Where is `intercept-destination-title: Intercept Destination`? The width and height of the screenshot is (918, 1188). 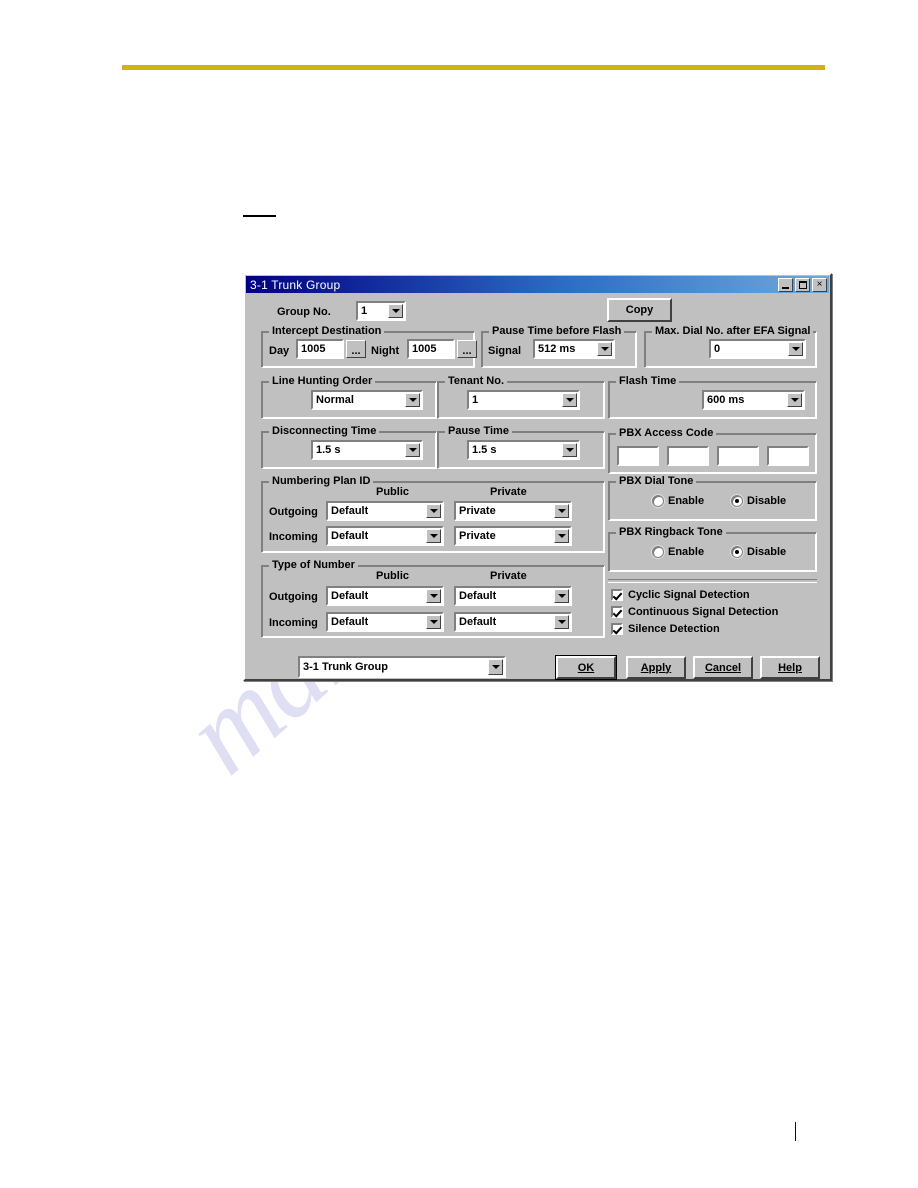
intercept-destination-title: Intercept Destination is located at coordinates (327, 331).